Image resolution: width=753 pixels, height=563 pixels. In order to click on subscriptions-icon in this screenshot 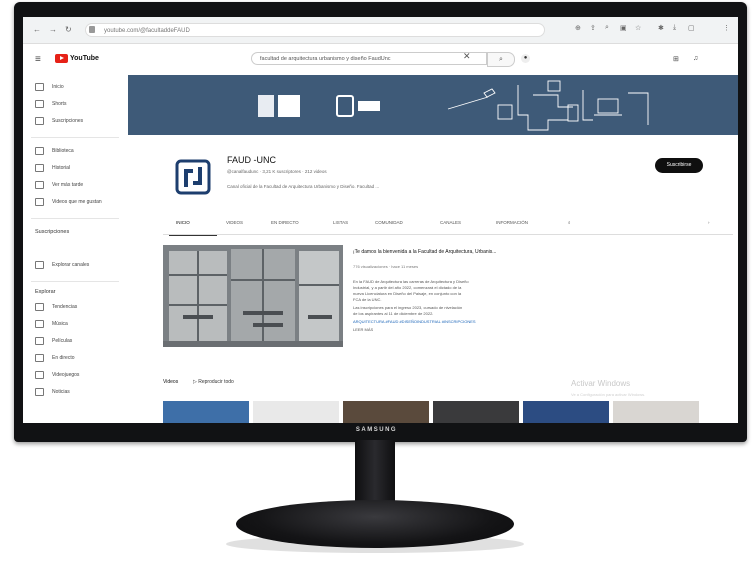, I will do `click(39, 121)`.